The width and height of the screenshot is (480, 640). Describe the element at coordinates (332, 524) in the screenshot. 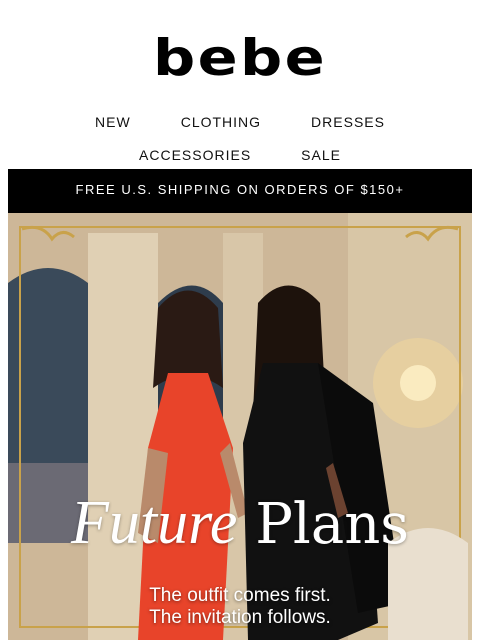

I see `hero-title-regular: Plans` at that location.